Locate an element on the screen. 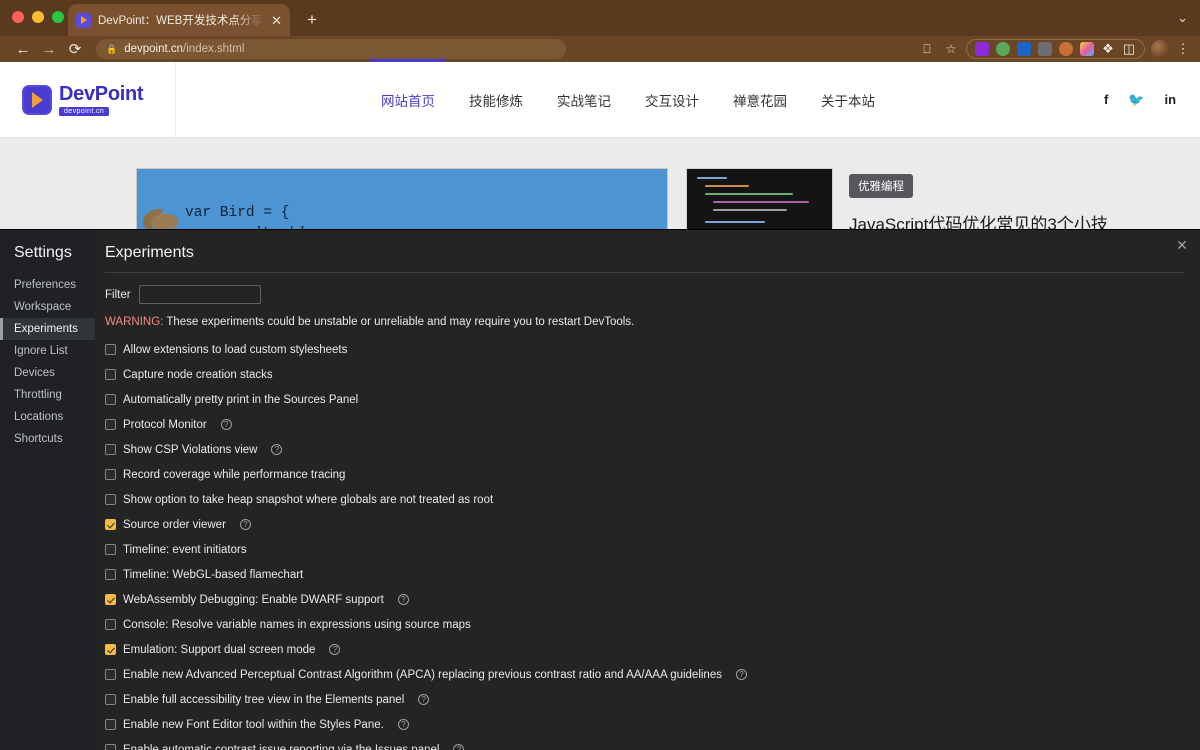 The height and width of the screenshot is (750, 1200). experiment-row: Timeline: event initiators is located at coordinates (644, 549).